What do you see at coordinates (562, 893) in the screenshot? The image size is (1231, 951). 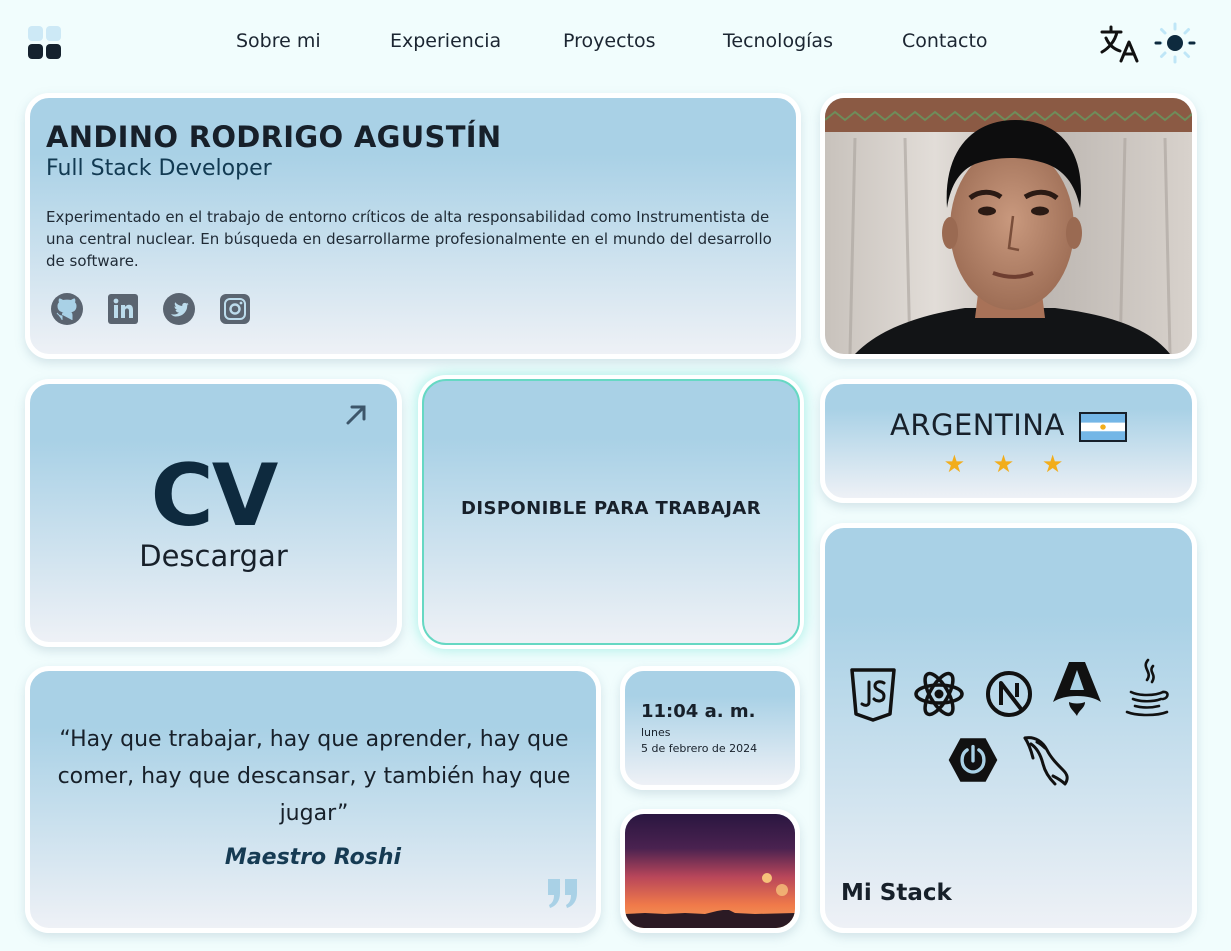 I see `quote-mark-icon` at bounding box center [562, 893].